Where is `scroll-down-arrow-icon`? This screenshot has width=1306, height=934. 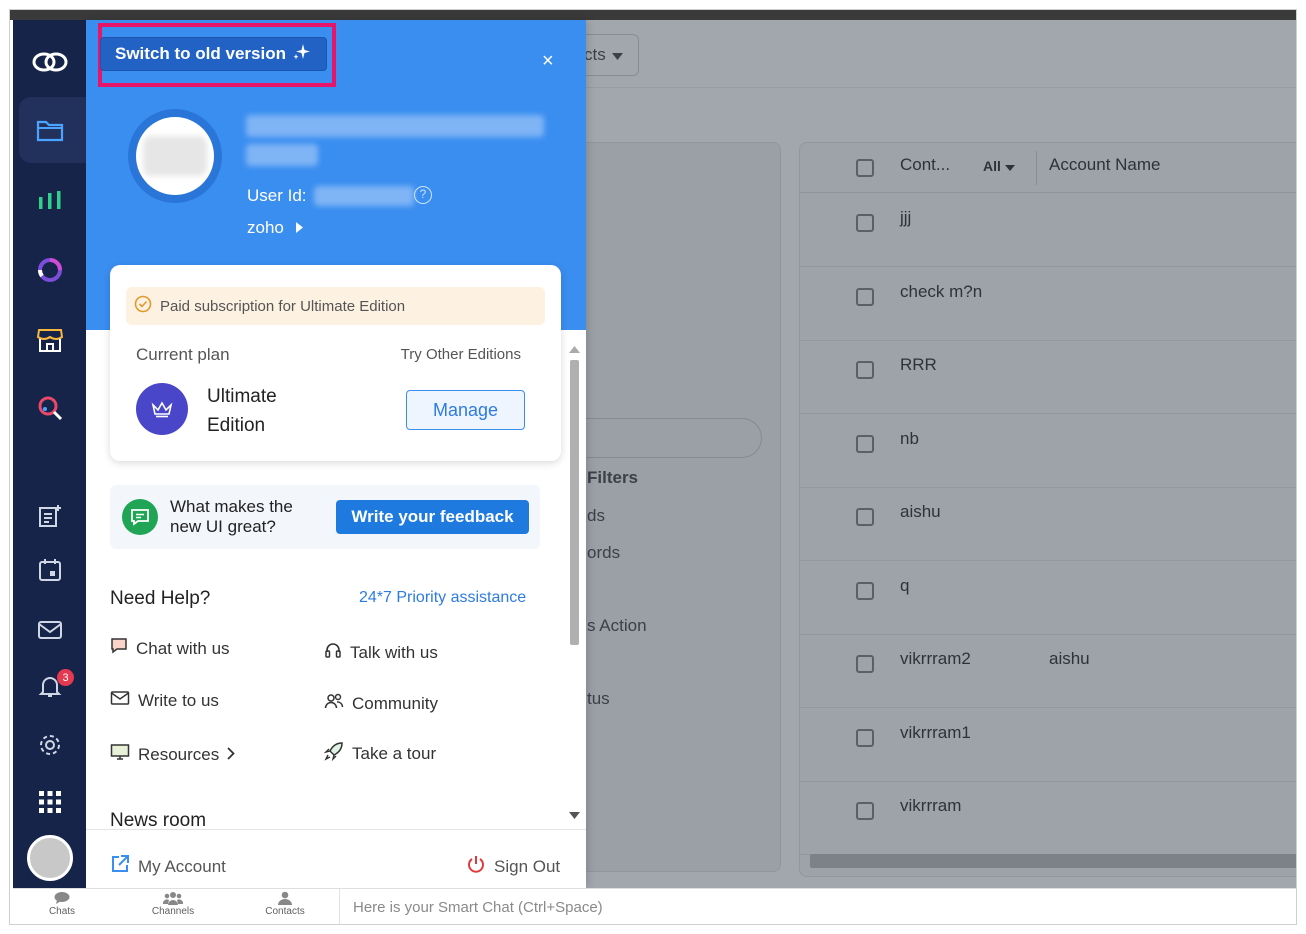 scroll-down-arrow-icon is located at coordinates (574, 816).